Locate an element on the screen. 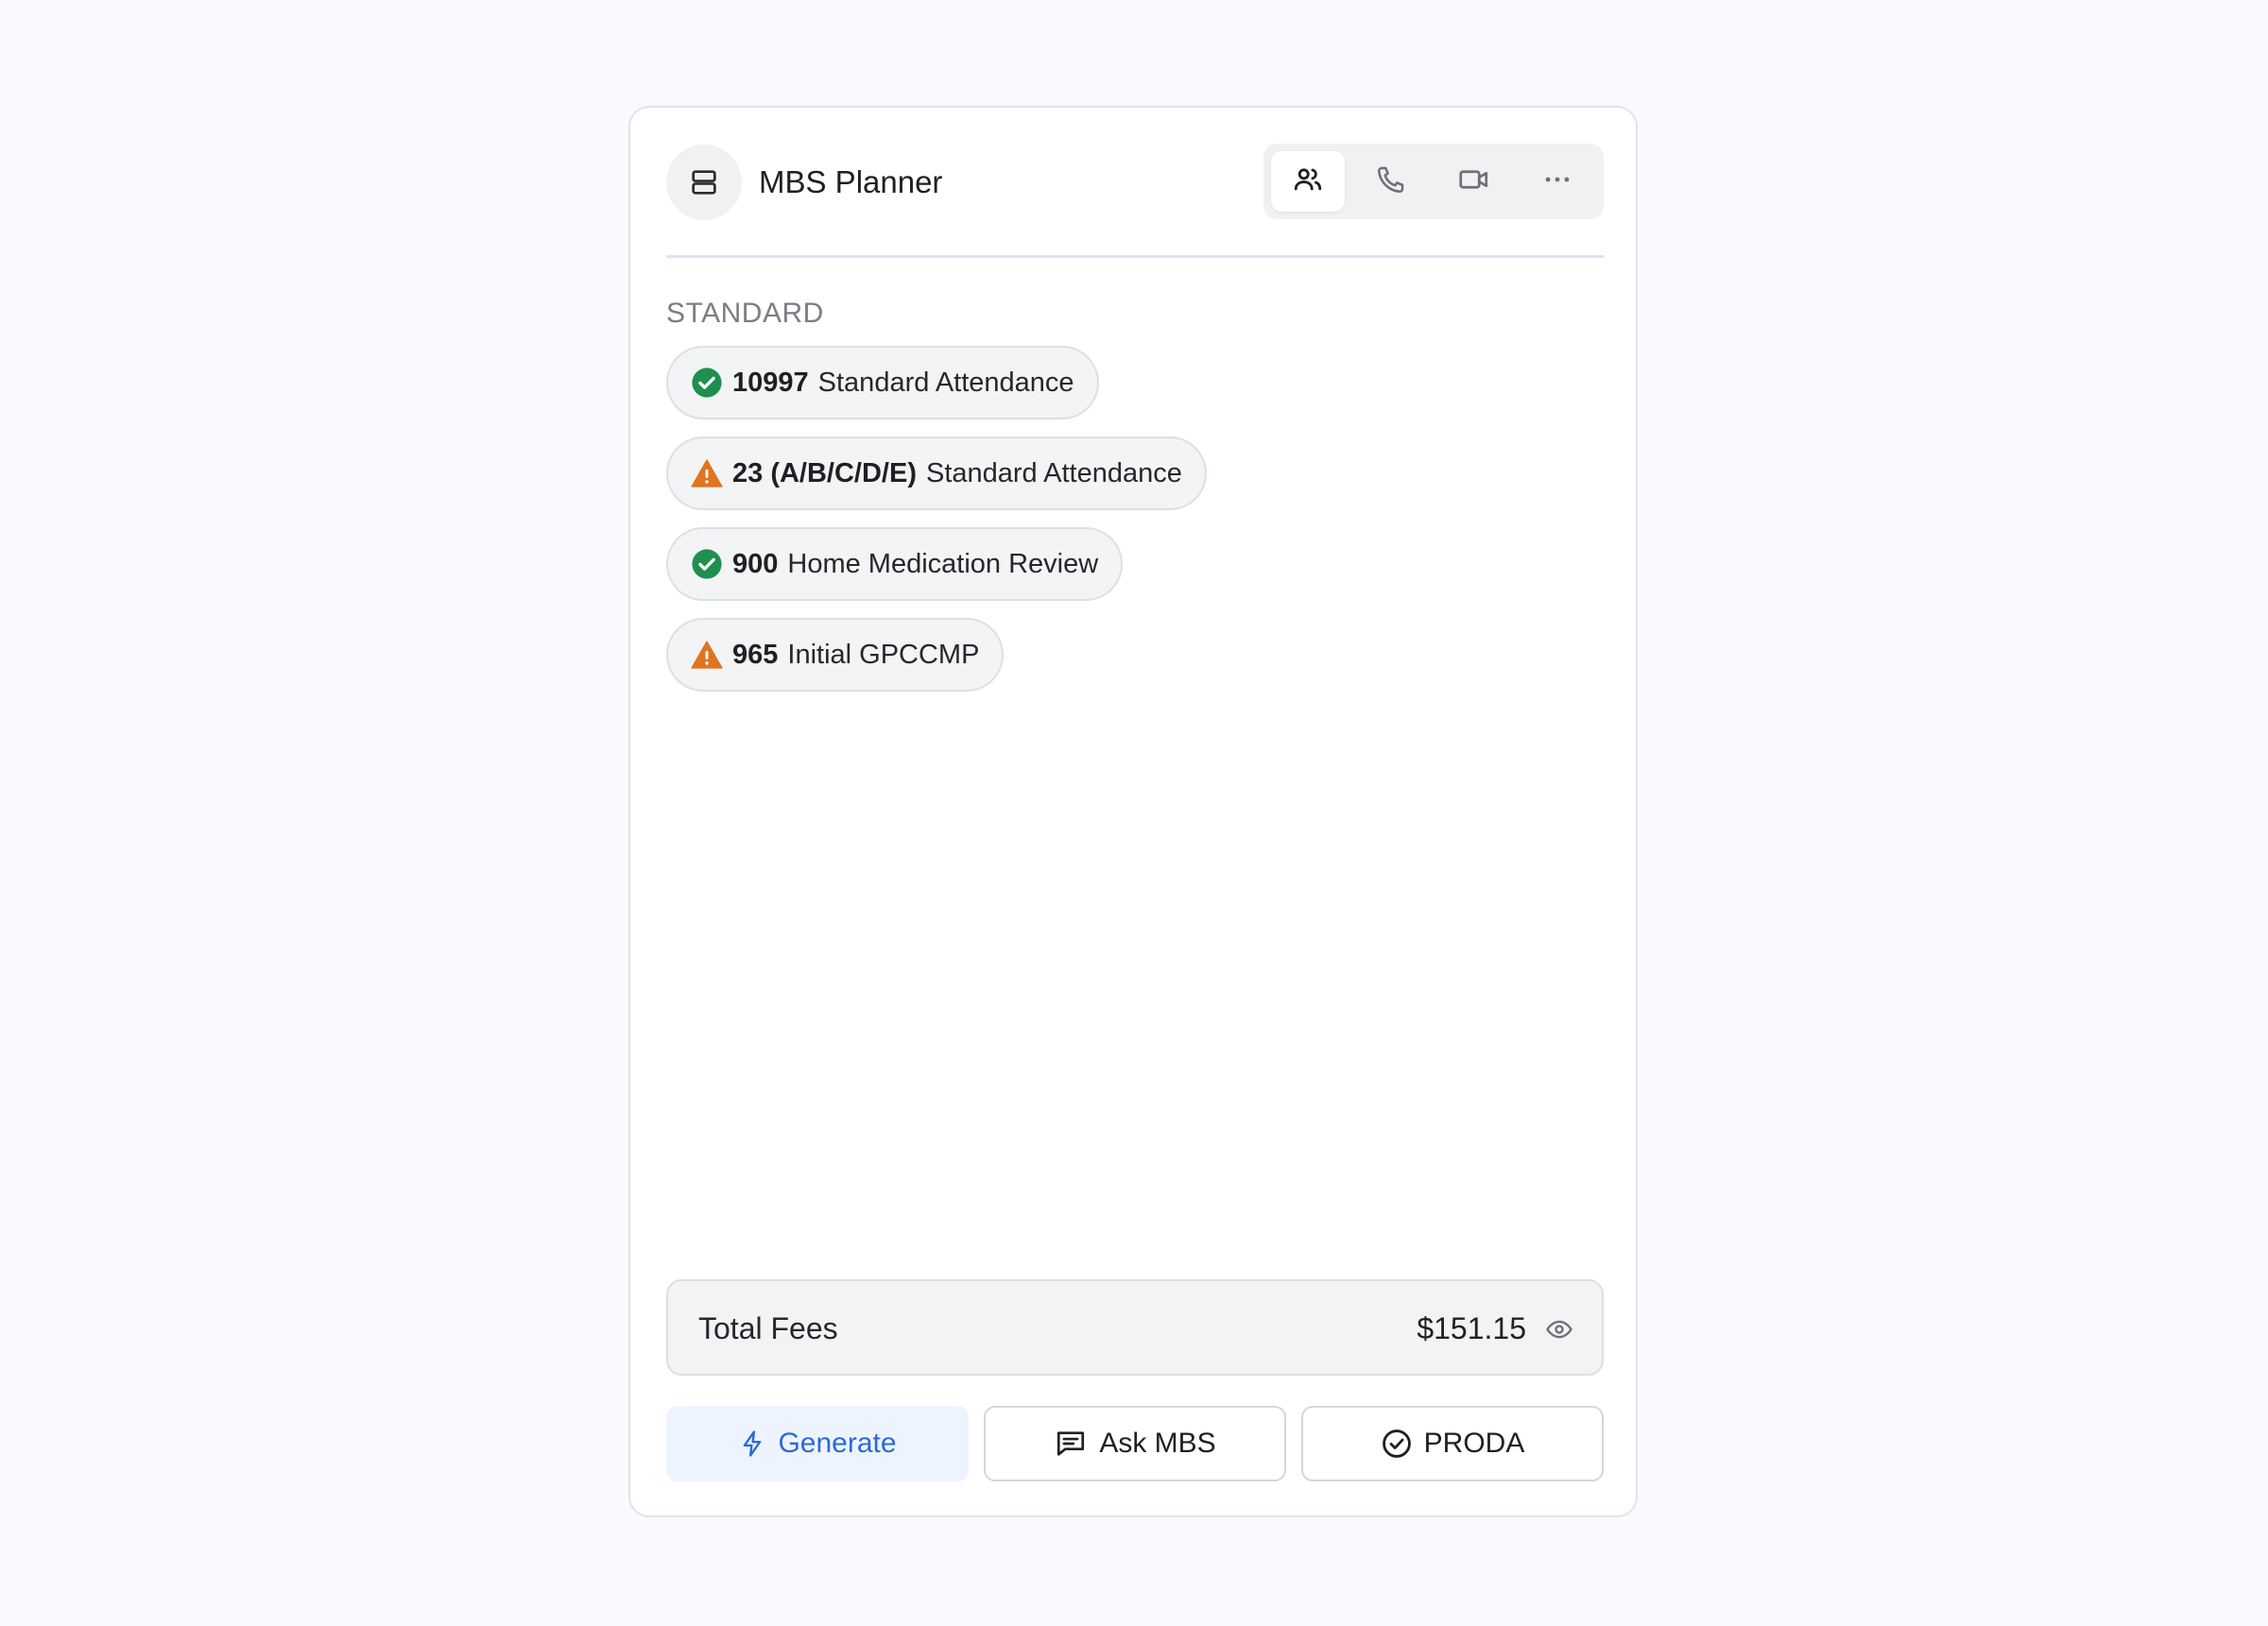  consult-mode-toggle is located at coordinates (1433, 181).